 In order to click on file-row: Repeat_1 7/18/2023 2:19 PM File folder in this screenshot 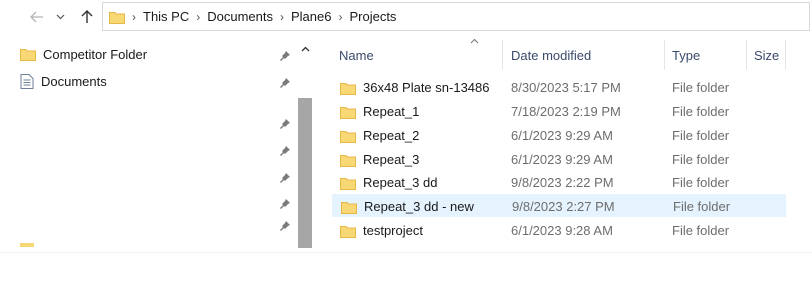, I will do `click(559, 111)`.